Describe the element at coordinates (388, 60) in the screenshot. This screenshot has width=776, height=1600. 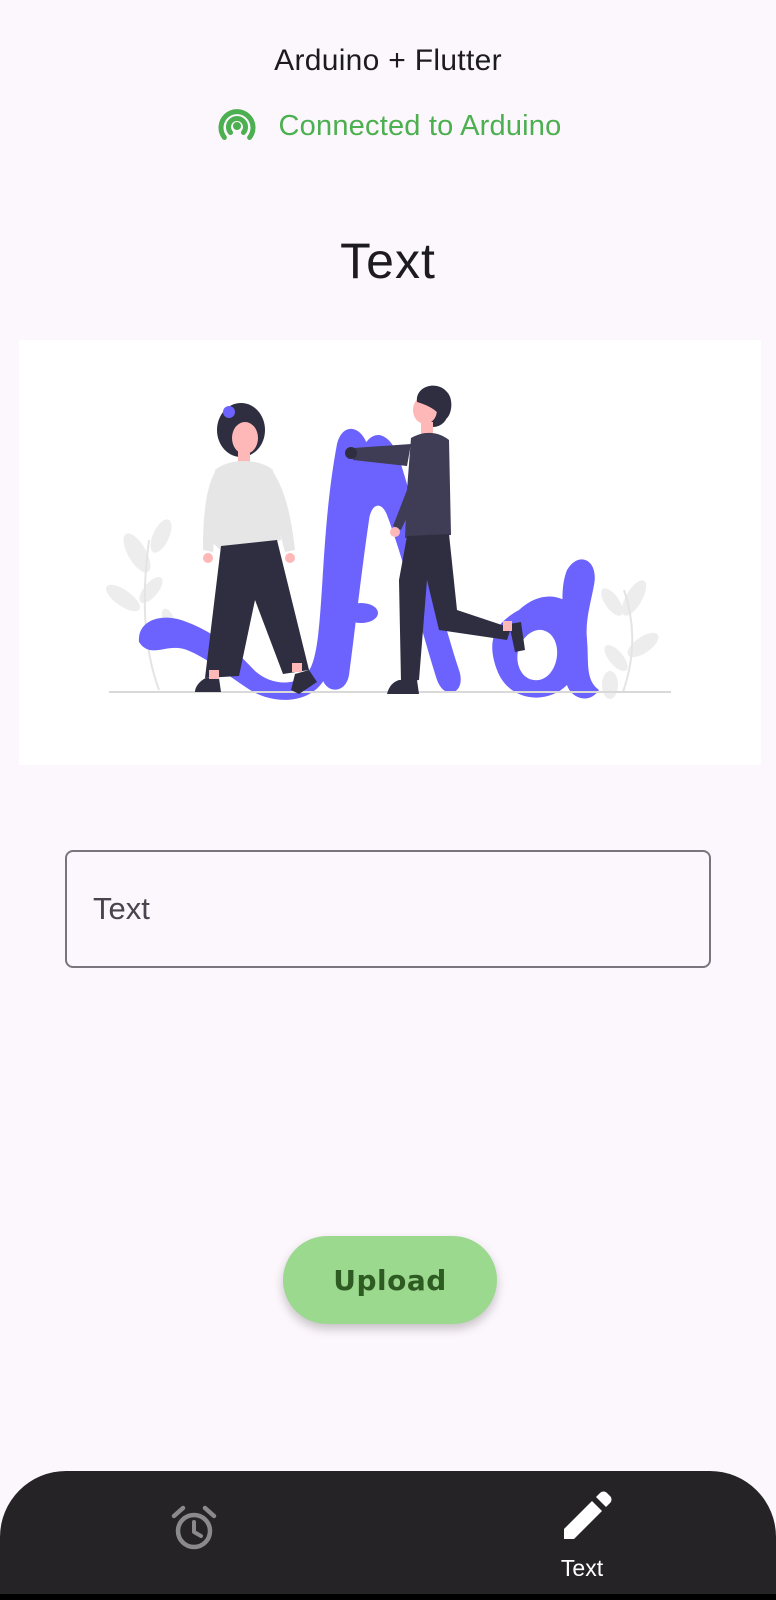
I see `app-title: Arduino + Flutter` at that location.